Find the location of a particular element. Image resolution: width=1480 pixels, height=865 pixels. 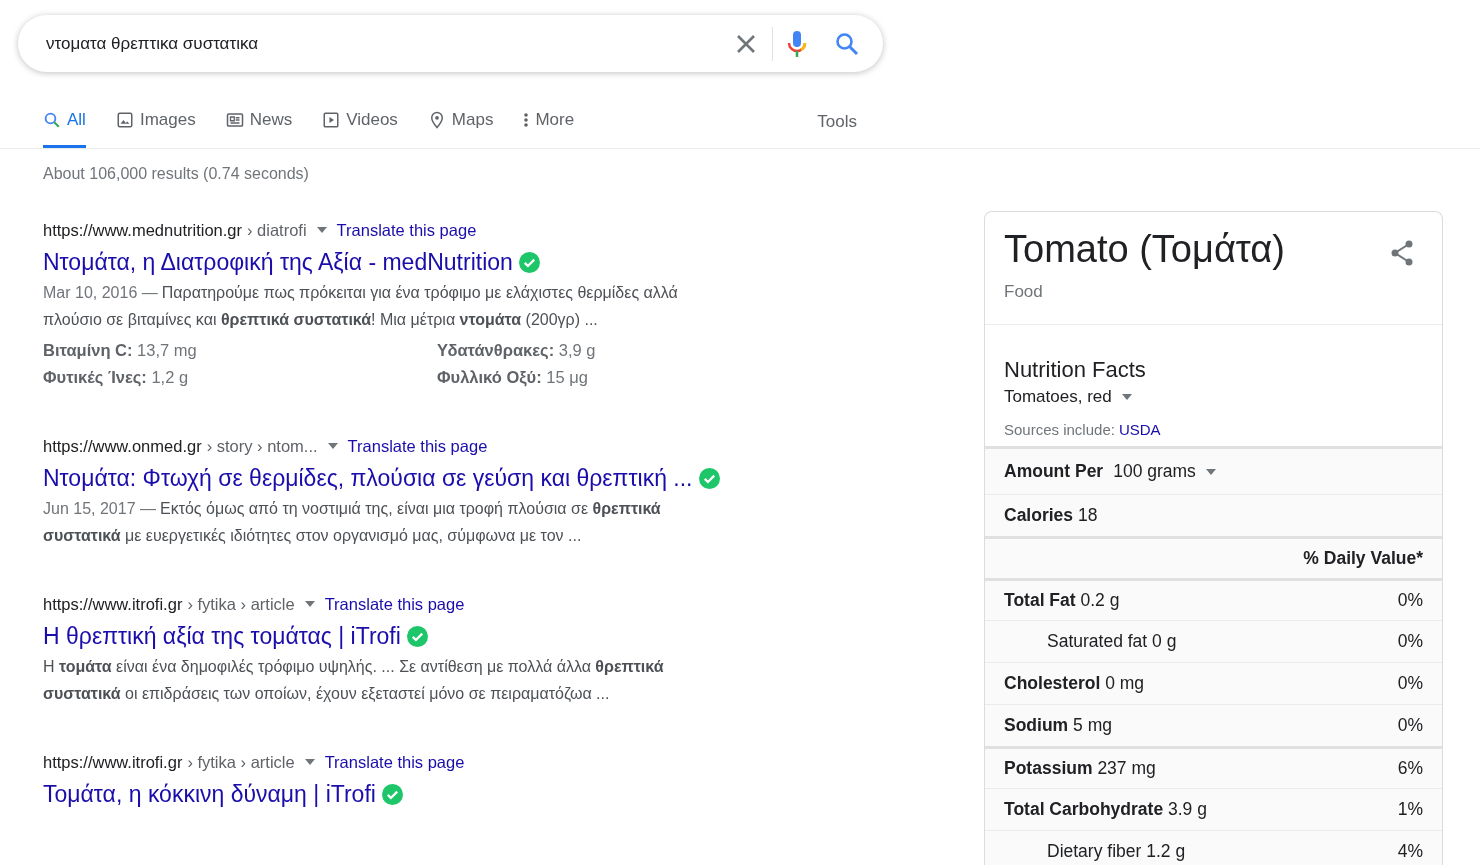

share-button is located at coordinates (1402, 254).